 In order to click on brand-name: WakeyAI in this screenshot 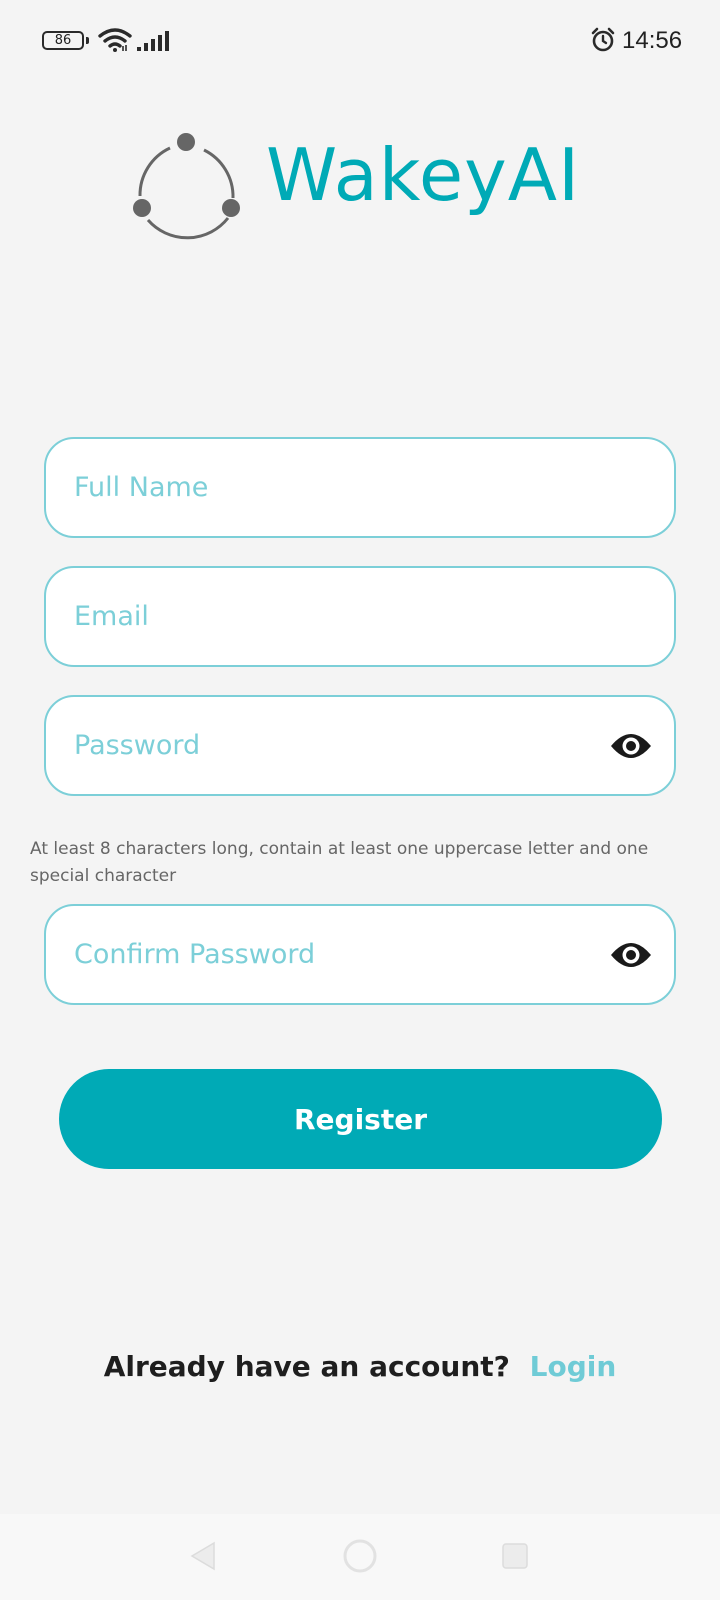, I will do `click(423, 175)`.